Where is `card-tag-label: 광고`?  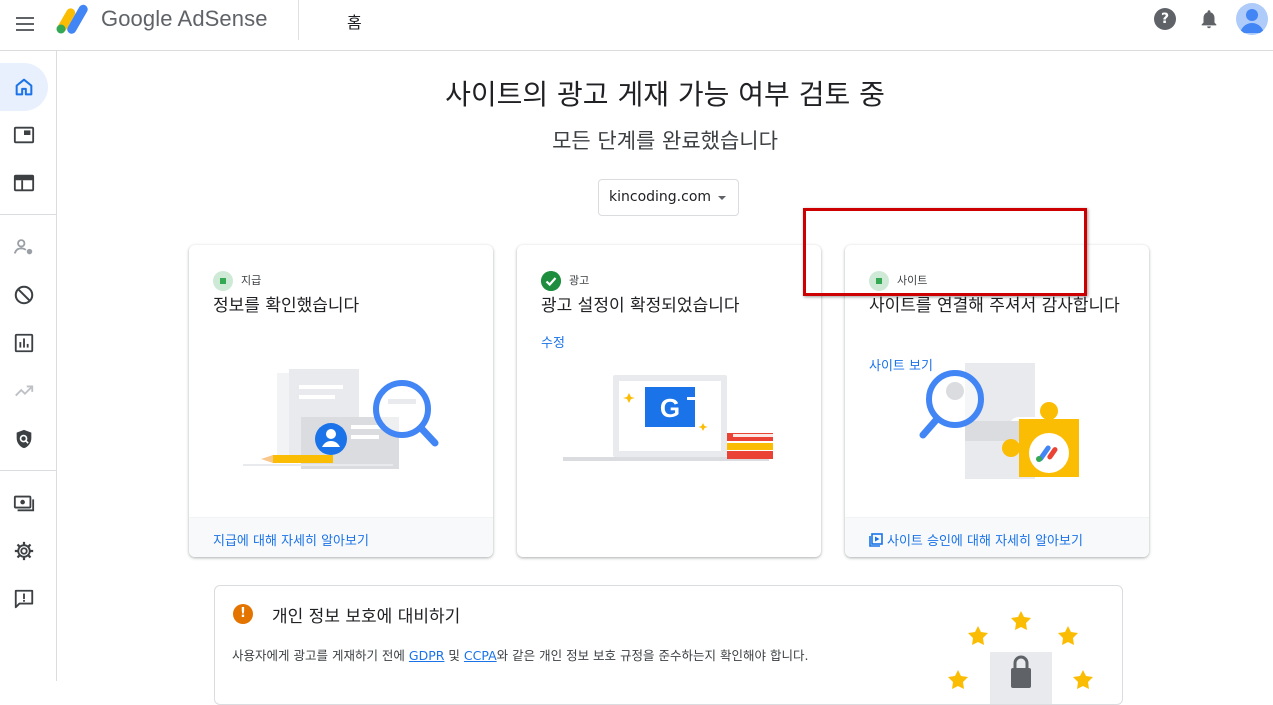
card-tag-label: 광고 is located at coordinates (579, 280).